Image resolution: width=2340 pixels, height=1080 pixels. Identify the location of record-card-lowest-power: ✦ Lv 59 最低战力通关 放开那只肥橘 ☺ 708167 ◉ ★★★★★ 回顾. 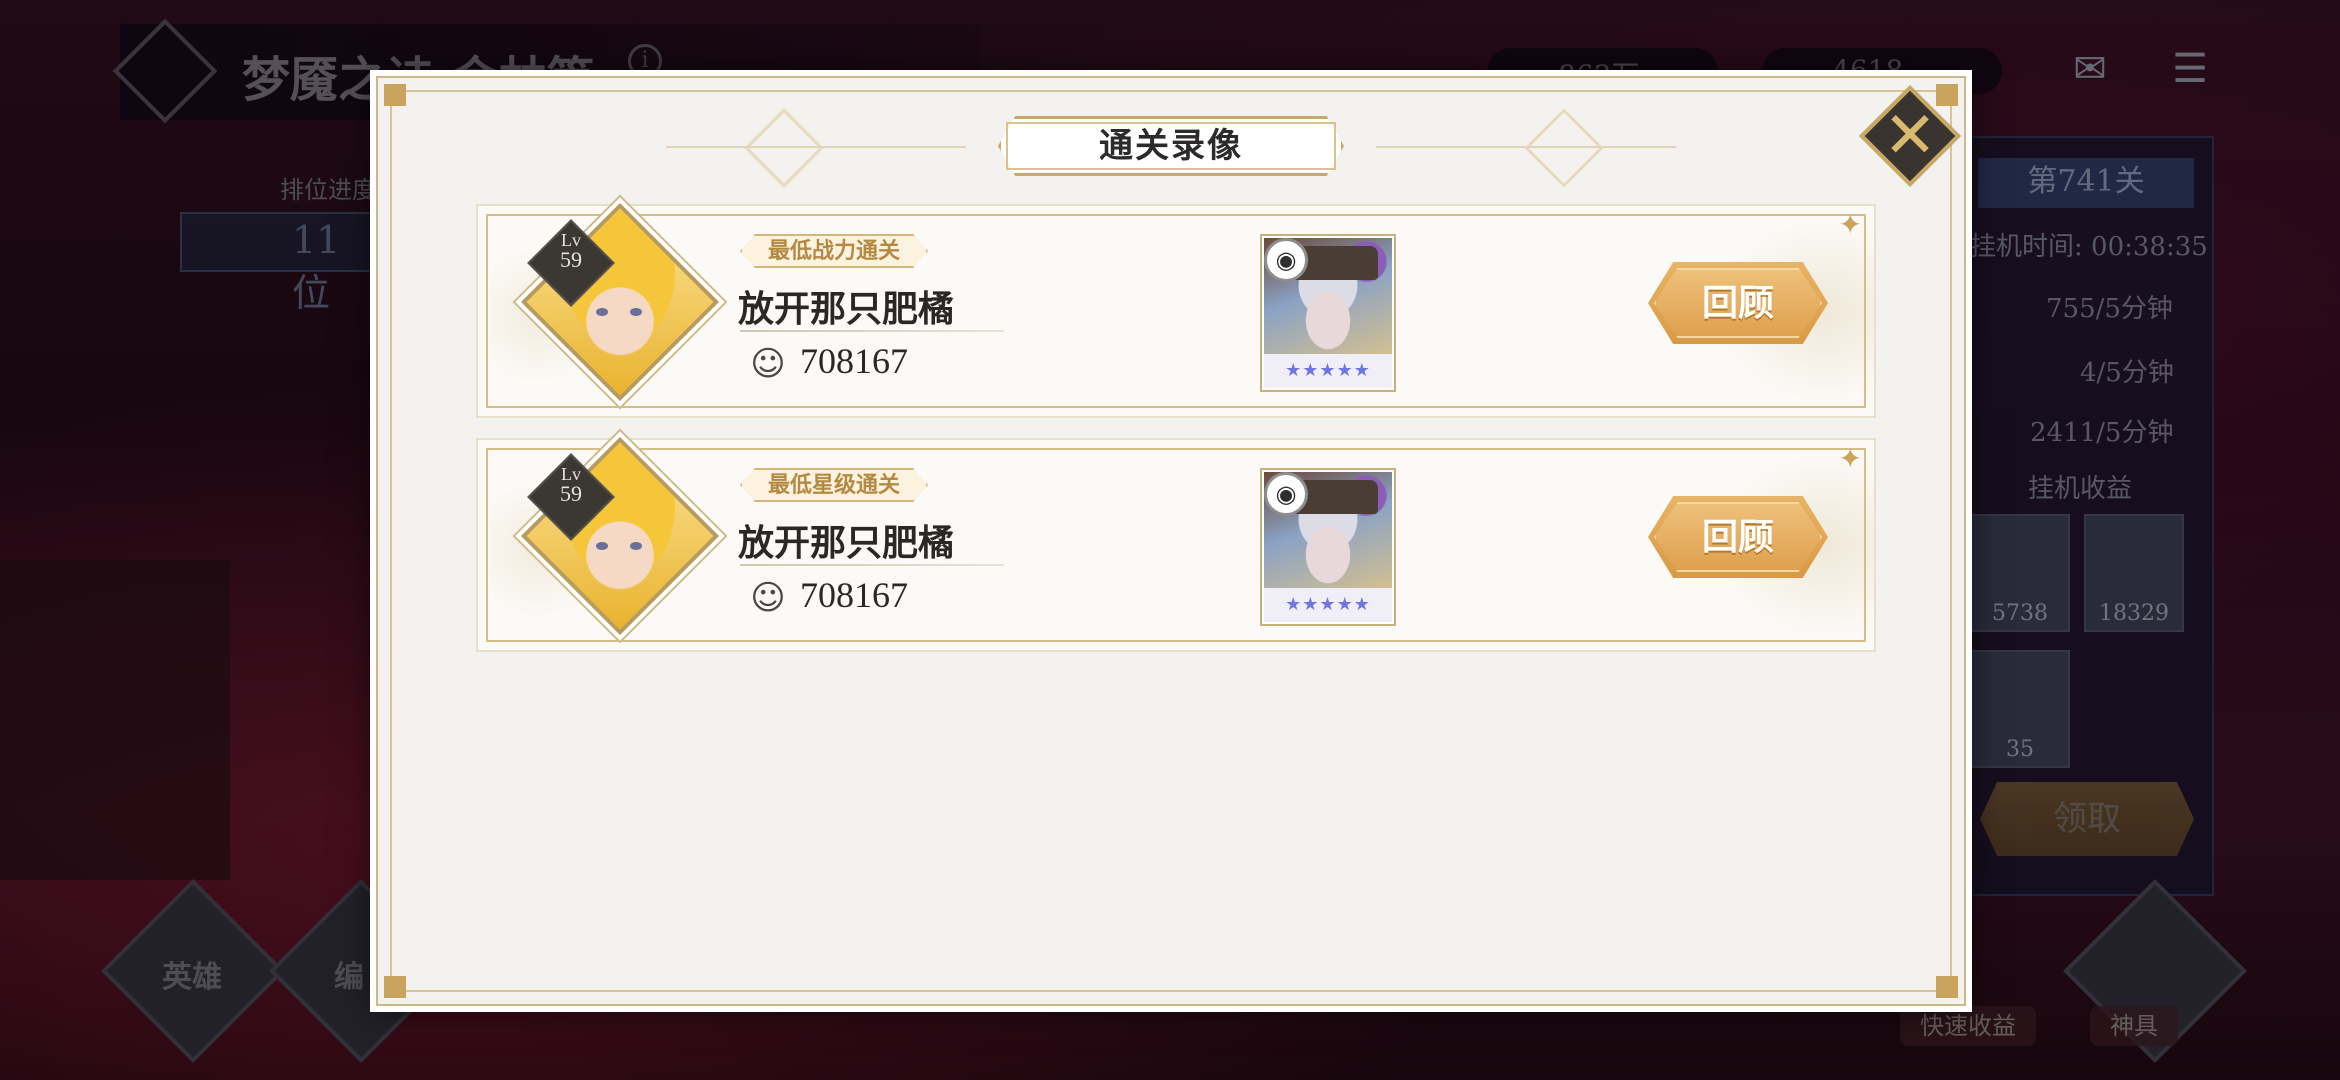
(1176, 310).